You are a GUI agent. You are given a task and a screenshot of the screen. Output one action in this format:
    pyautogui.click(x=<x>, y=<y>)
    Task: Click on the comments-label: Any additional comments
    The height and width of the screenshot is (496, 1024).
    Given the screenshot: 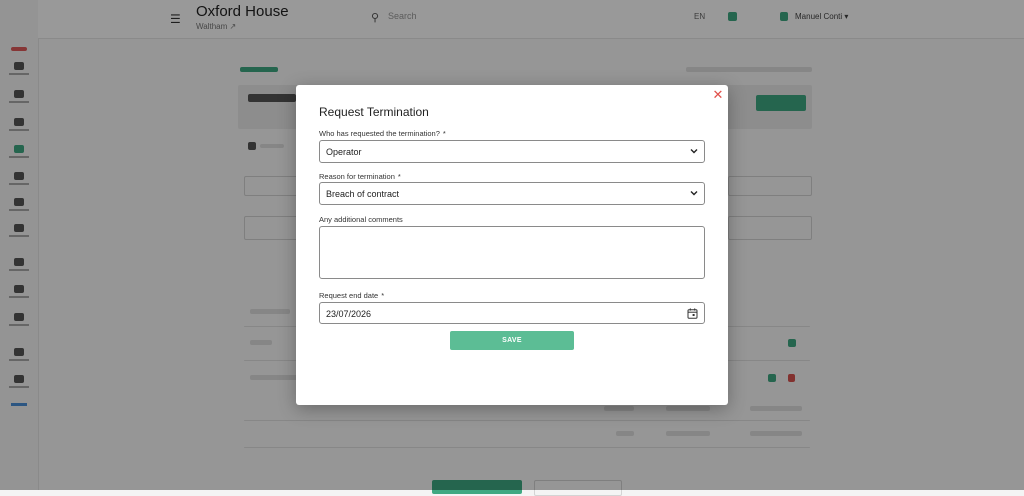 What is the action you would take?
    pyautogui.click(x=361, y=219)
    